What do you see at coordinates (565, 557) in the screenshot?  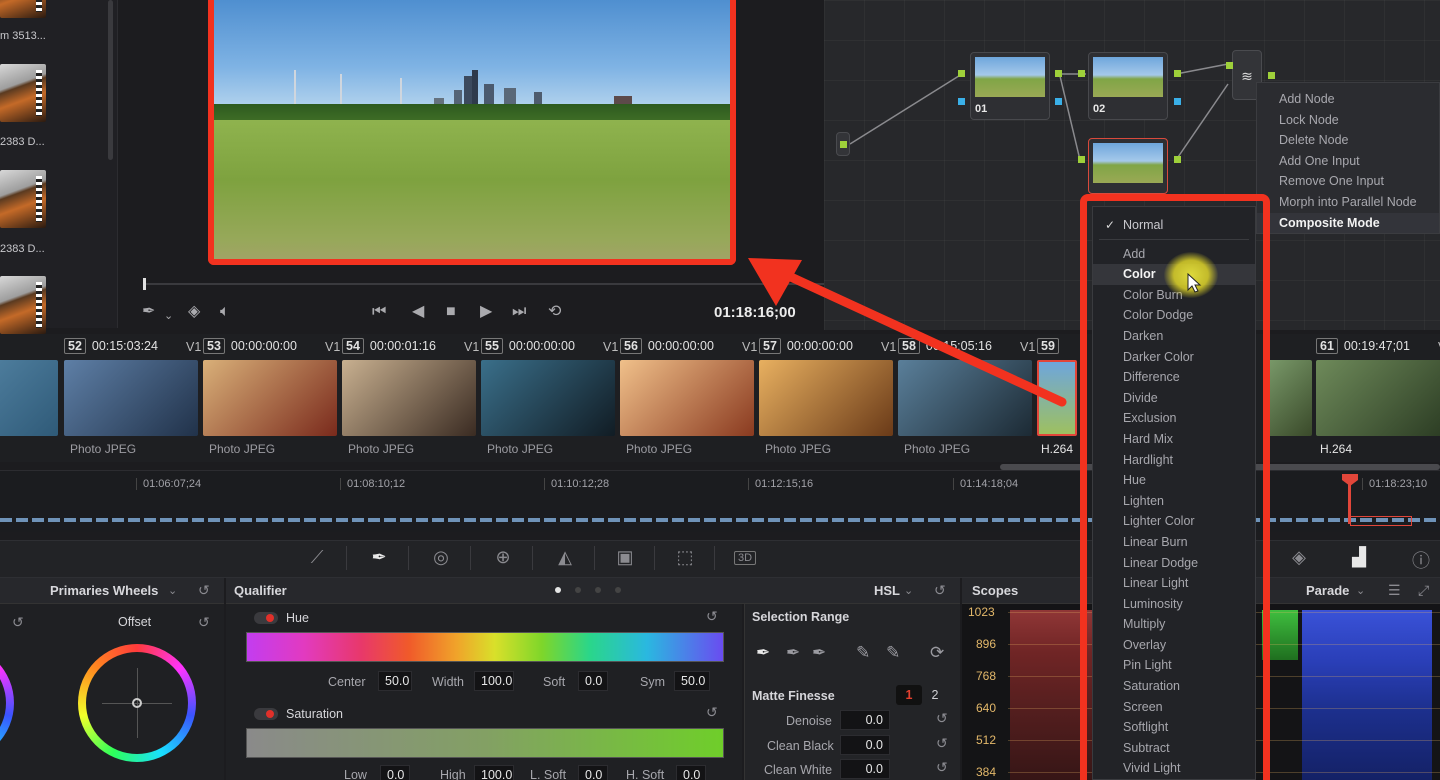 I see `blur-icon: ◭` at bounding box center [565, 557].